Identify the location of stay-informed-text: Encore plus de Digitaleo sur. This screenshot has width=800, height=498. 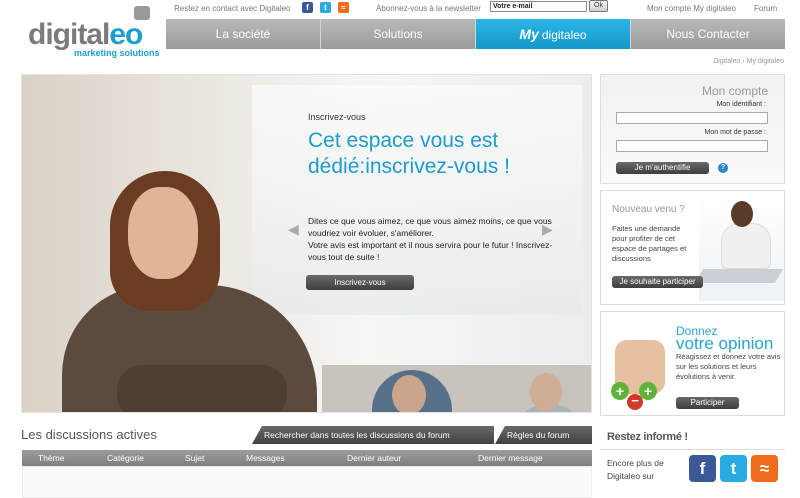
(635, 469).